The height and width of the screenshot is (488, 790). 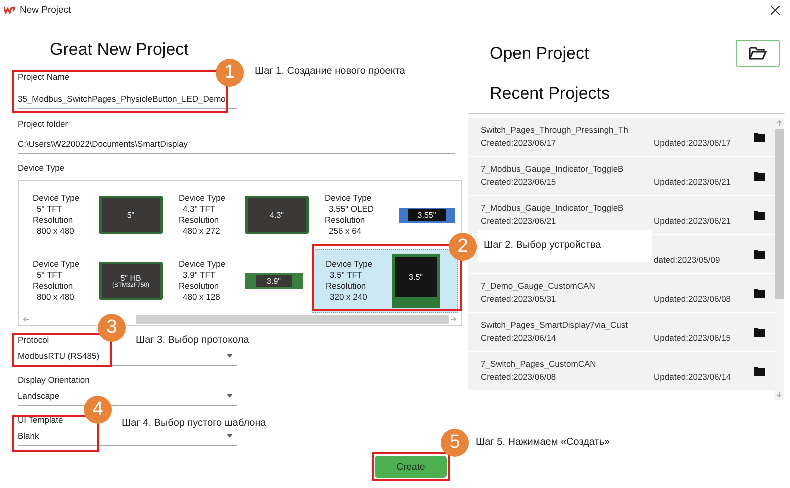 I want to click on resolution-value: 256 x 64, so click(x=345, y=231).